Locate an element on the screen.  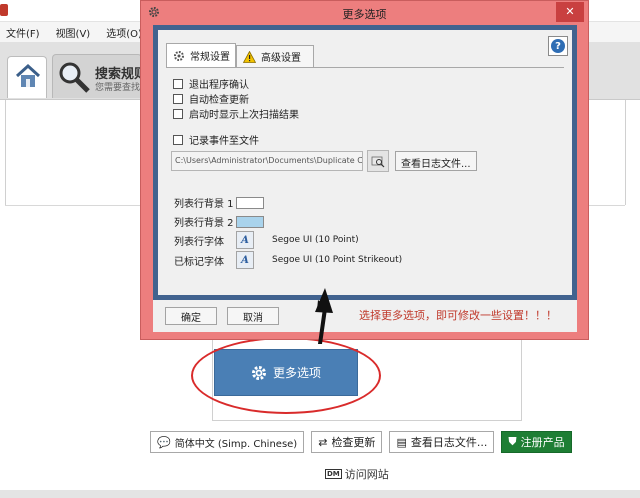
row-background-1: 列表行背景 1 is located at coordinates (219, 202).